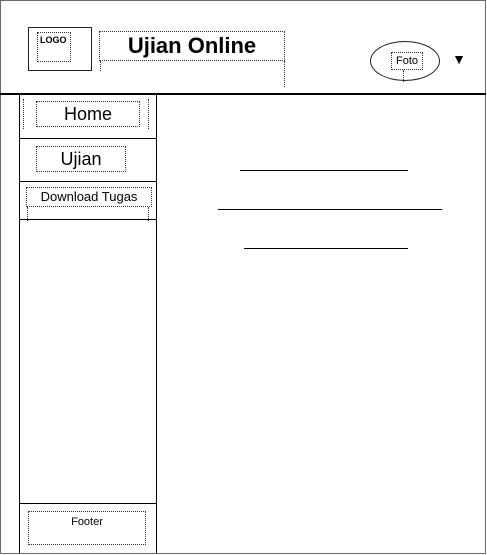  What do you see at coordinates (87, 528) in the screenshot?
I see `footer: Footer` at bounding box center [87, 528].